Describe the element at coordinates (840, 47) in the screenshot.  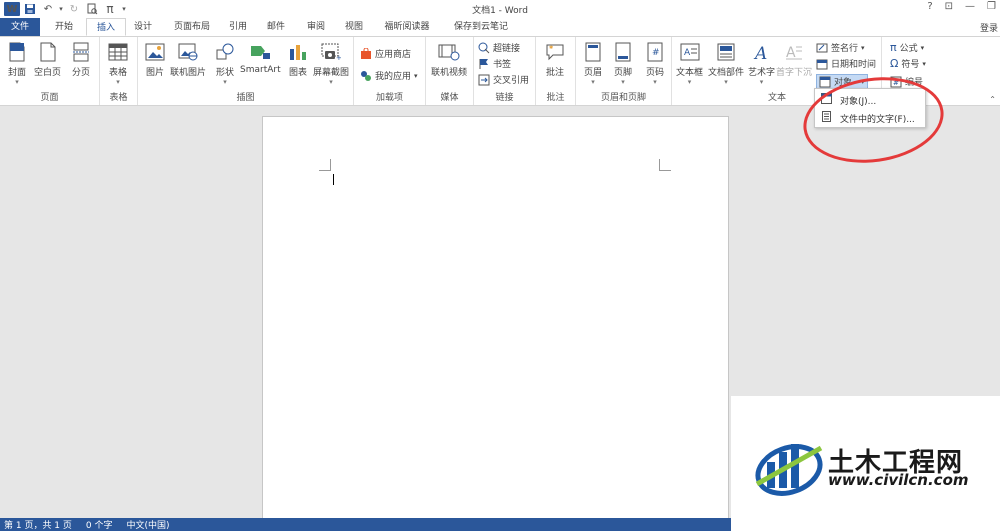
I see `signature-line-button: 签名行 ▾` at that location.